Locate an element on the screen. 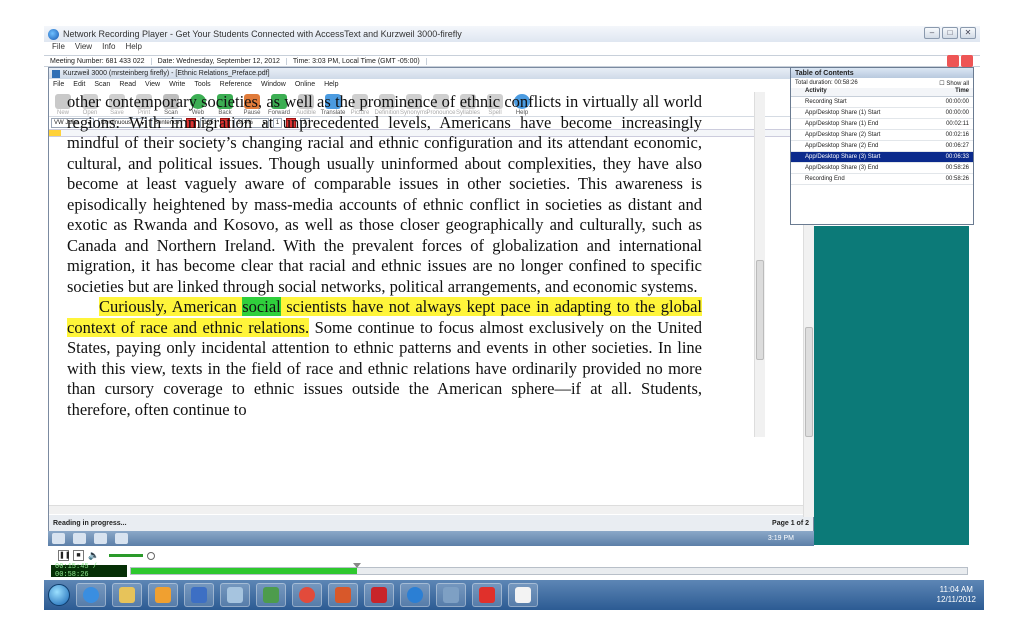 The image size is (1013, 625). screen-icon is located at coordinates (451, 595).